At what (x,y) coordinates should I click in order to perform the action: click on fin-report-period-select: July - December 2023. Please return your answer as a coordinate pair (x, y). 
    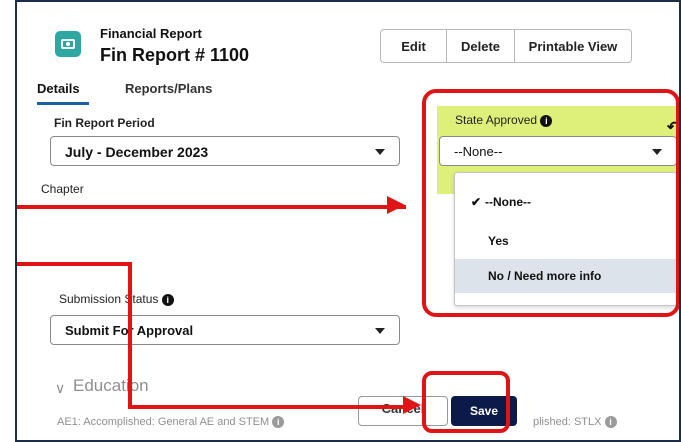
    Looking at the image, I should click on (225, 151).